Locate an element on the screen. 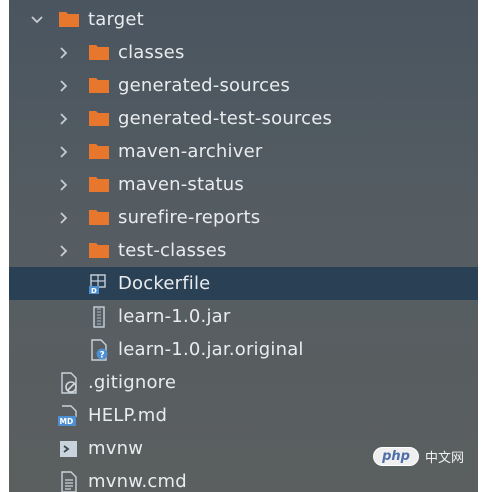 The height and width of the screenshot is (492, 488). tree-item-jar: learn-1.0.jar is located at coordinates (243, 316).